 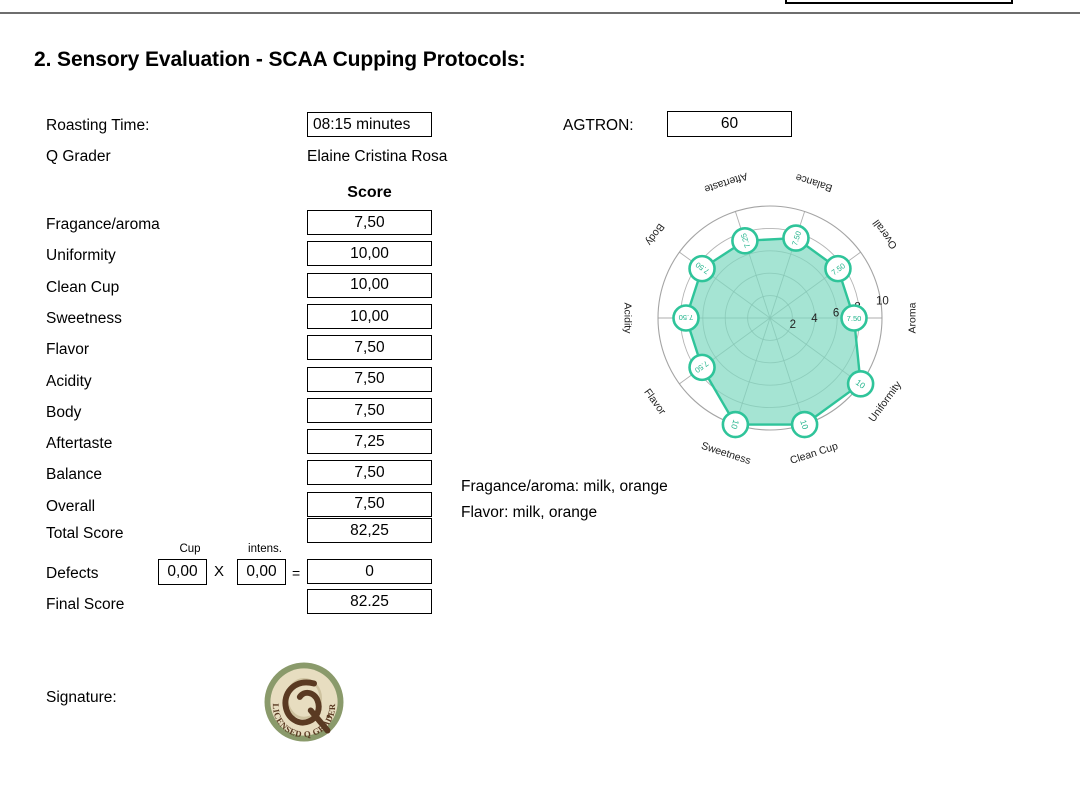 What do you see at coordinates (369, 530) in the screenshot?
I see `total-score-value: 82,25` at bounding box center [369, 530].